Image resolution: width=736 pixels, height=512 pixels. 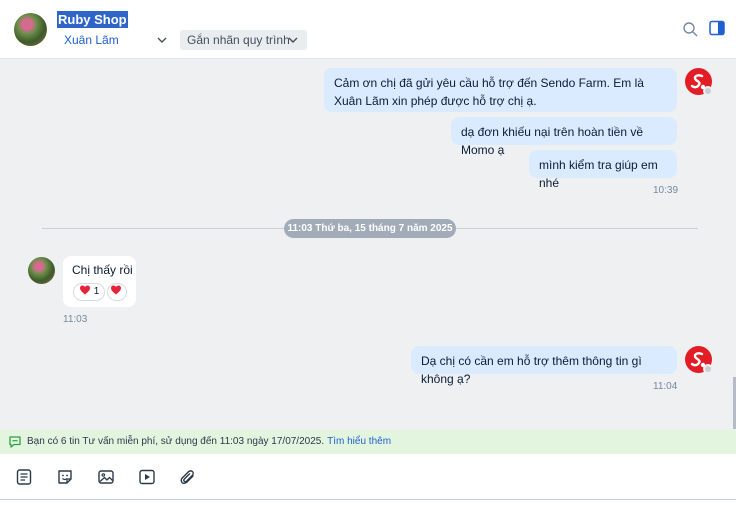 I want to click on process-tag-label: Gắn nhãn quy trình, so click(x=238, y=40).